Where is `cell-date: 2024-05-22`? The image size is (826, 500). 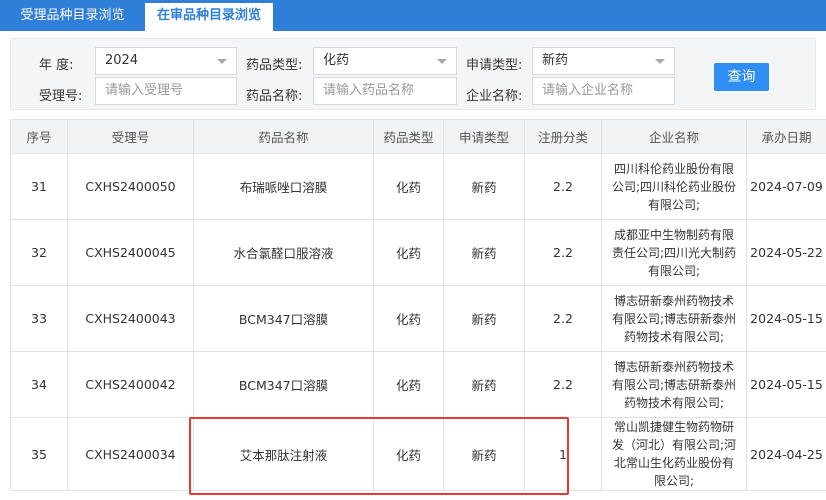
cell-date: 2024-05-22 is located at coordinates (786, 252).